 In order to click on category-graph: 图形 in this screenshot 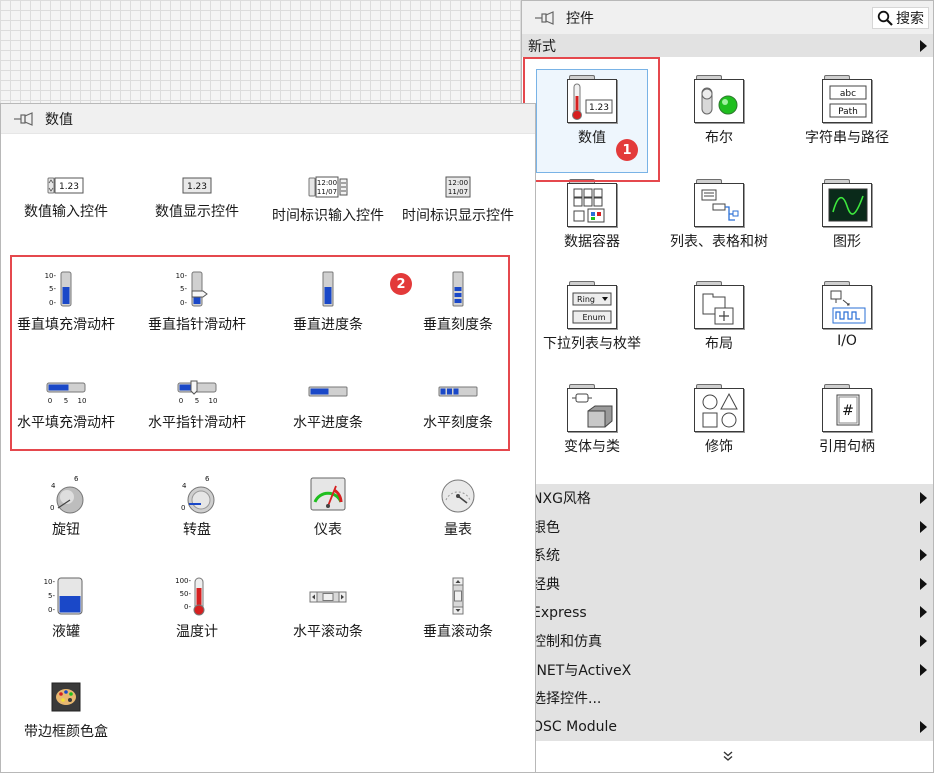, I will do `click(847, 215)`.